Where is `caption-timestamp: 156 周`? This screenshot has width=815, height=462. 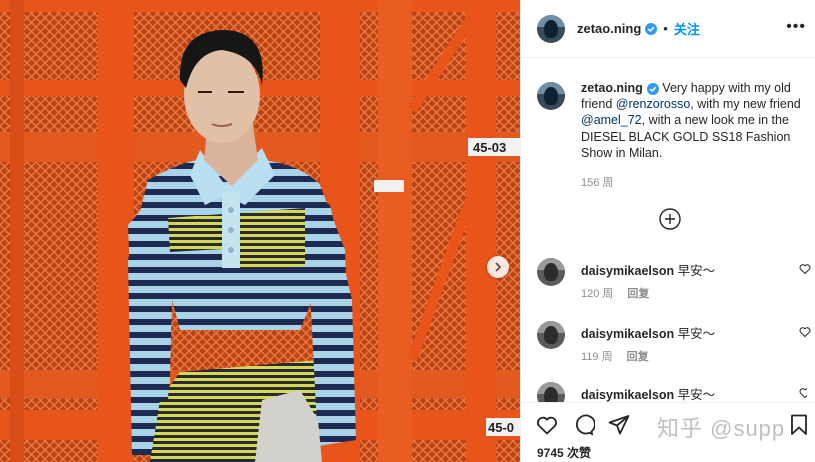 caption-timestamp: 156 周 is located at coordinates (597, 183).